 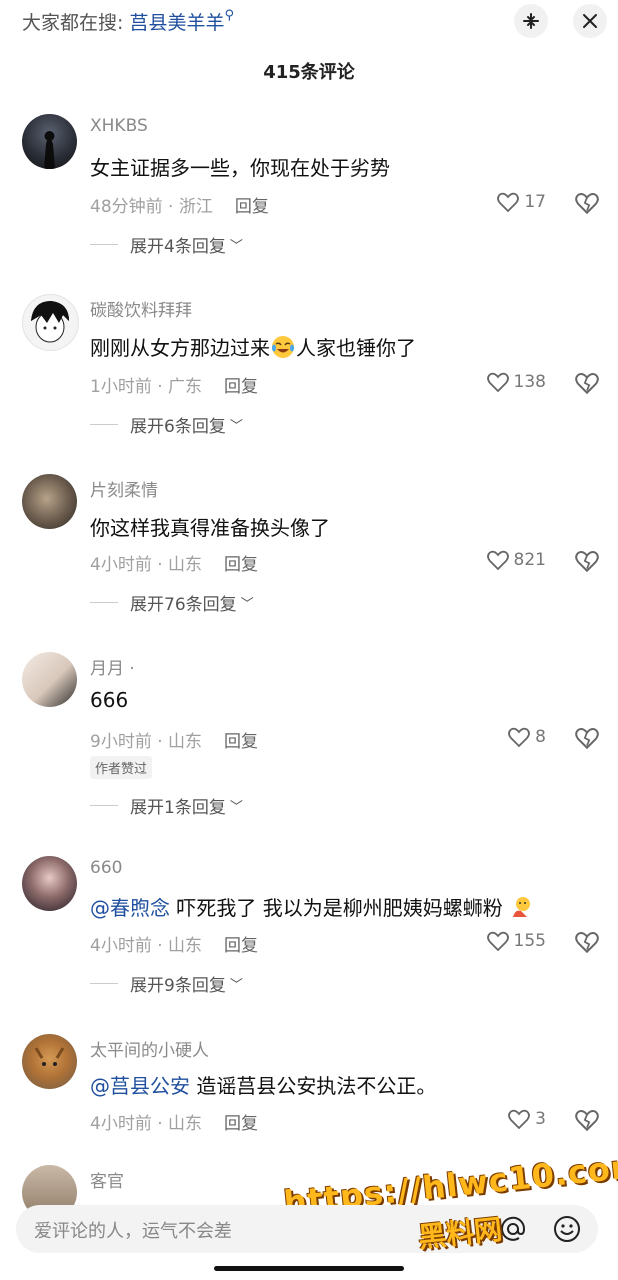 What do you see at coordinates (166, 805) in the screenshot?
I see `expand-replies: 展开1条回复 ﹀` at bounding box center [166, 805].